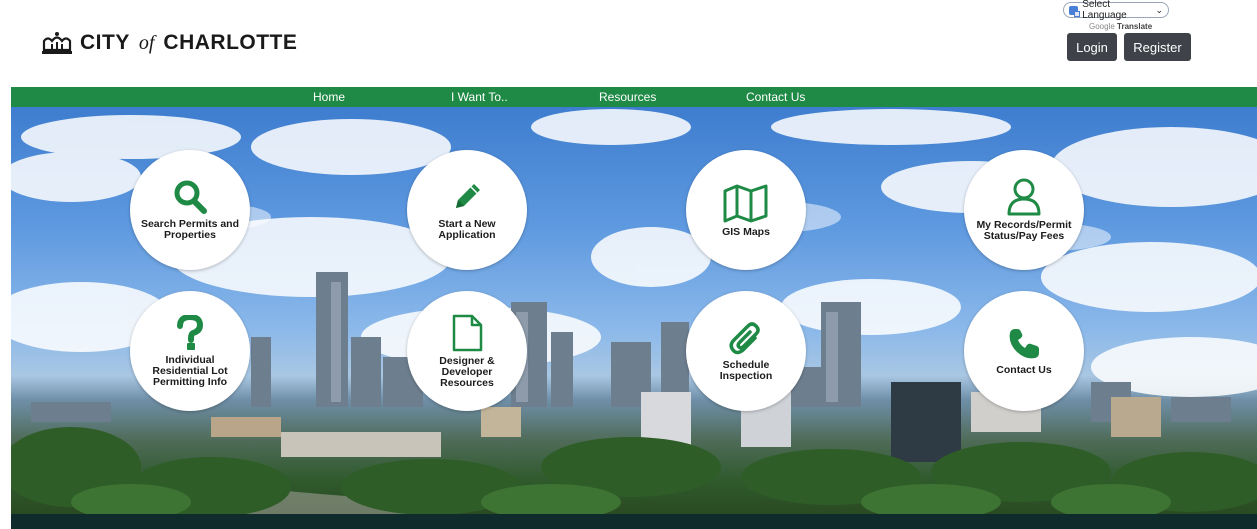  What do you see at coordinates (57, 43) in the screenshot?
I see `crown-icon` at bounding box center [57, 43].